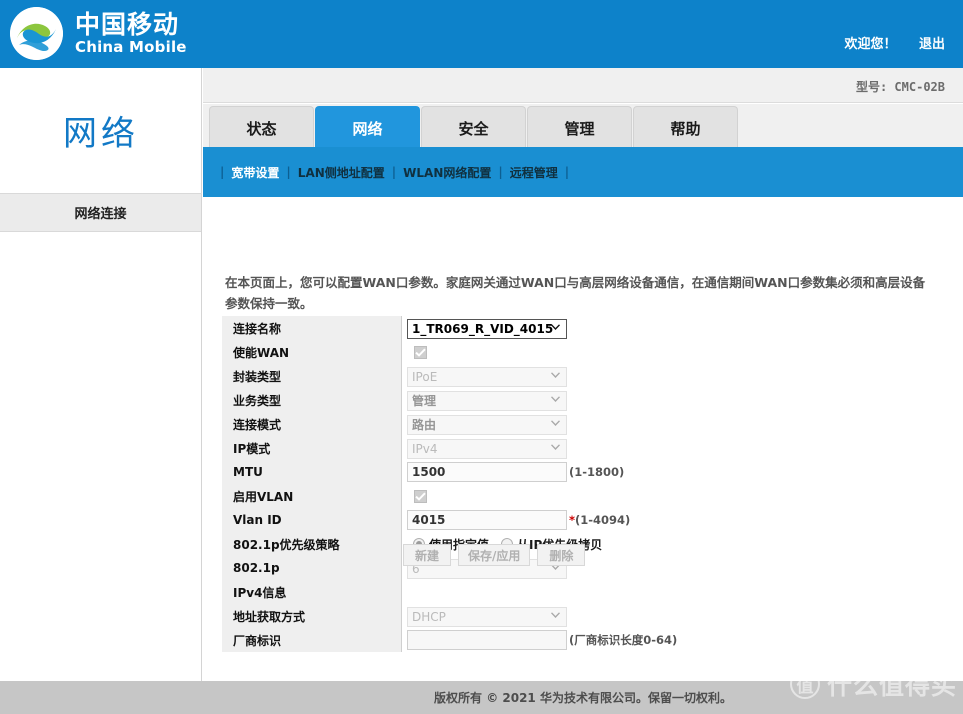  I want to click on model-bar: 型号: CMC-02B, so click(583, 85).